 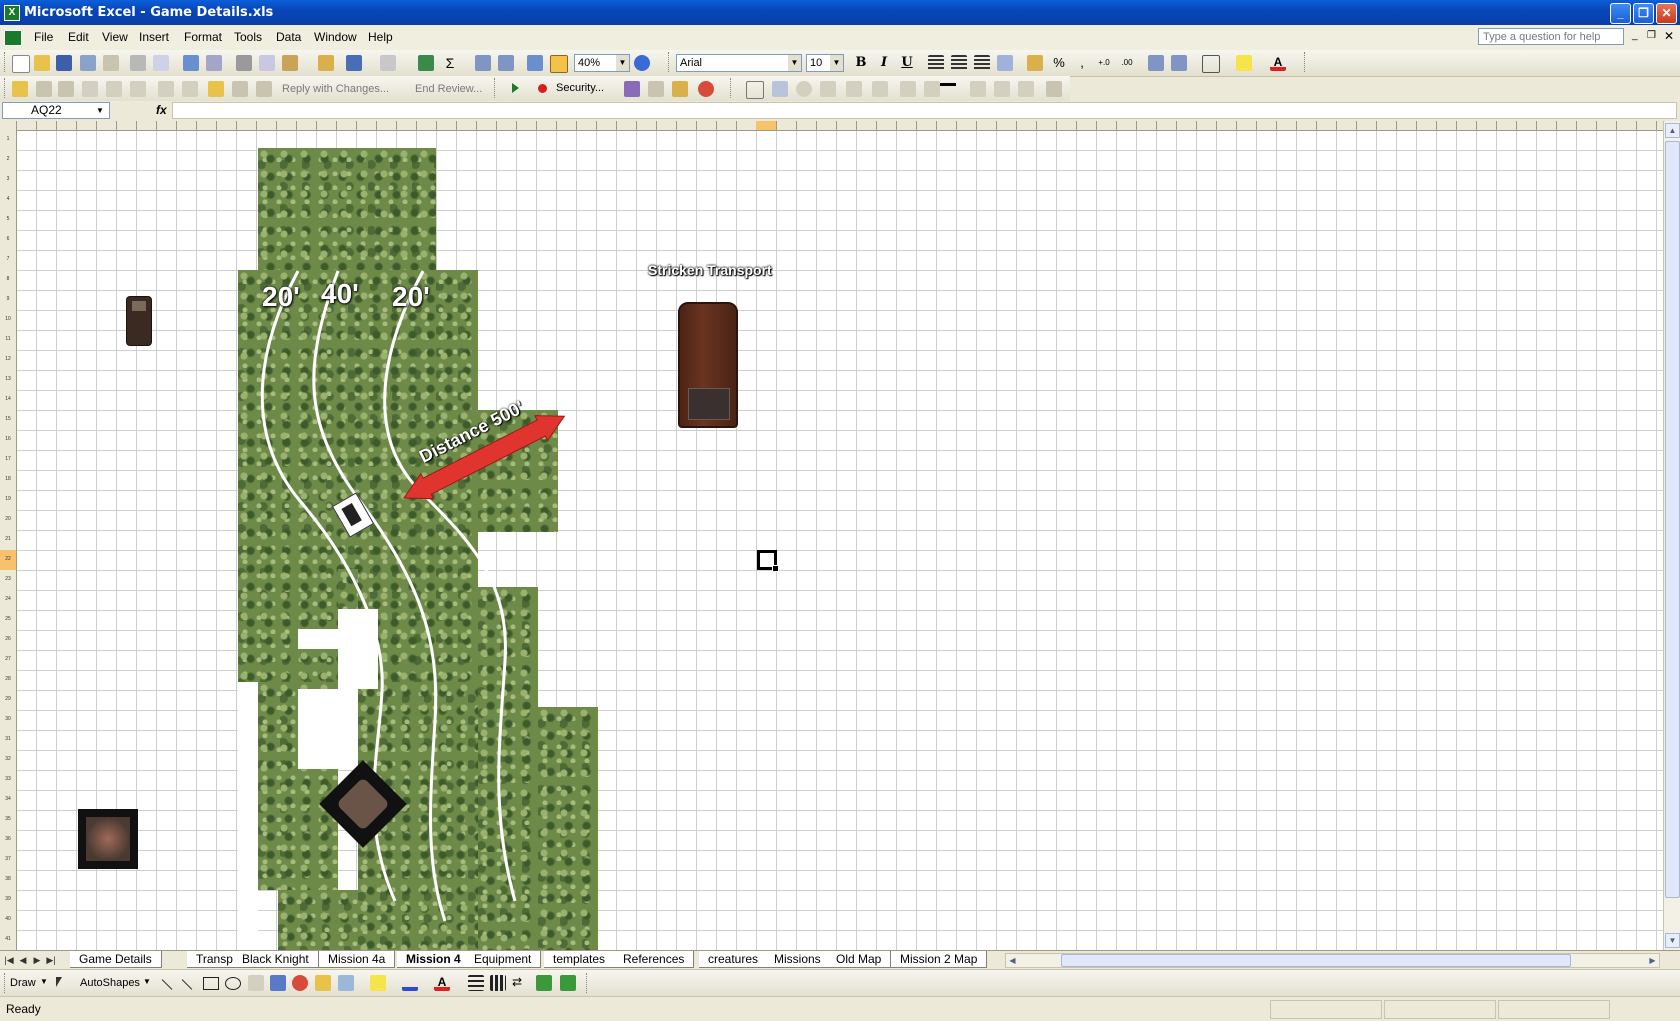 What do you see at coordinates (1104, 63) in the screenshot?
I see `increase-decimal-icon: +.0` at bounding box center [1104, 63].